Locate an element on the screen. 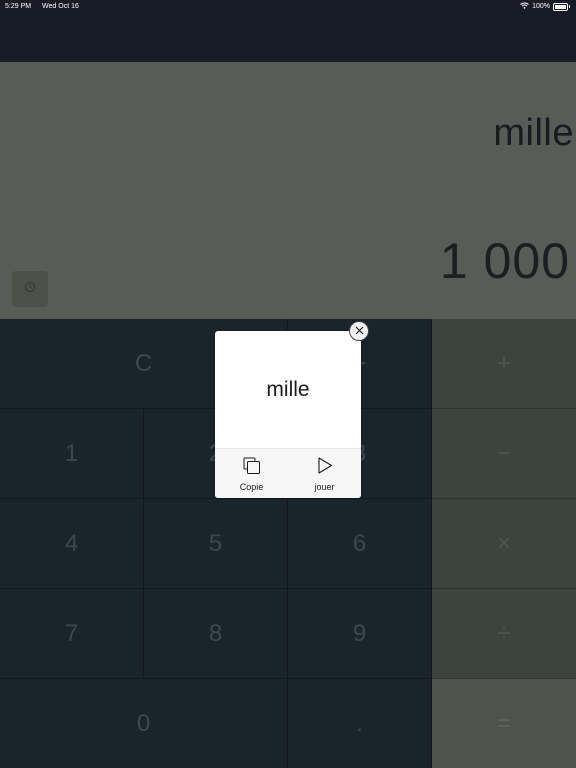 This screenshot has width=576, height=768. copy-icon is located at coordinates (252, 468).